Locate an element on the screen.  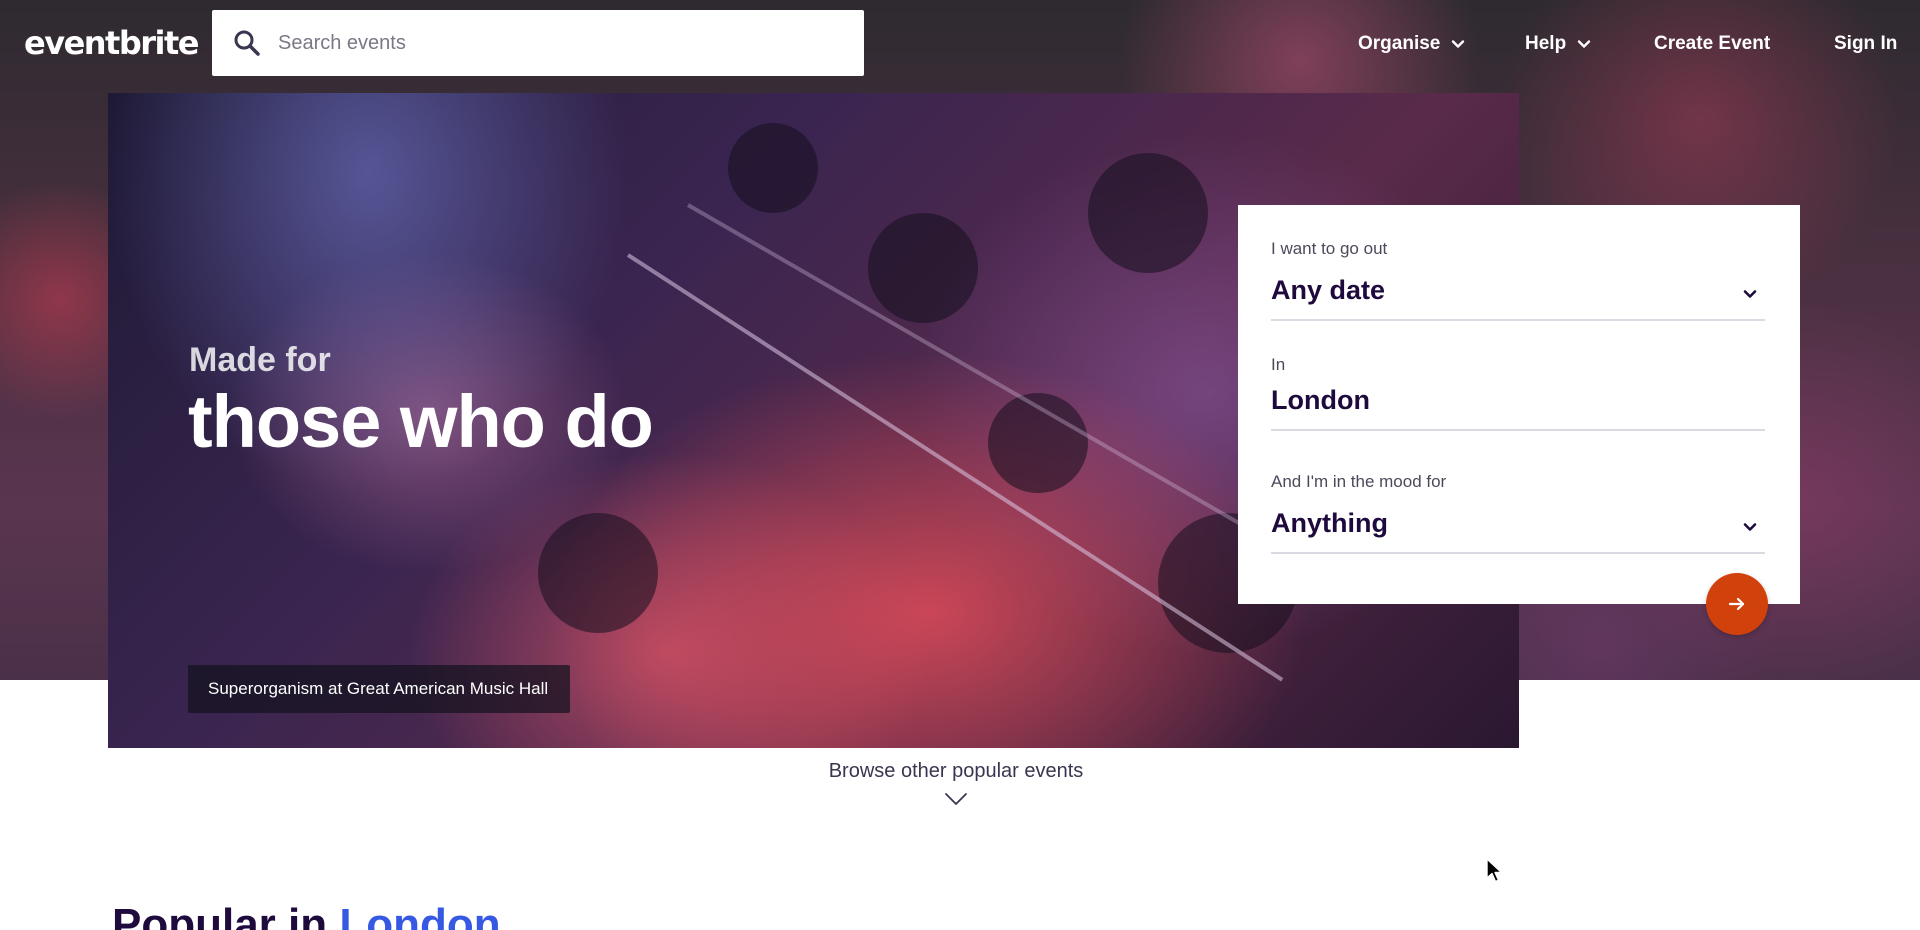
cursor-icon is located at coordinates (1494, 870).